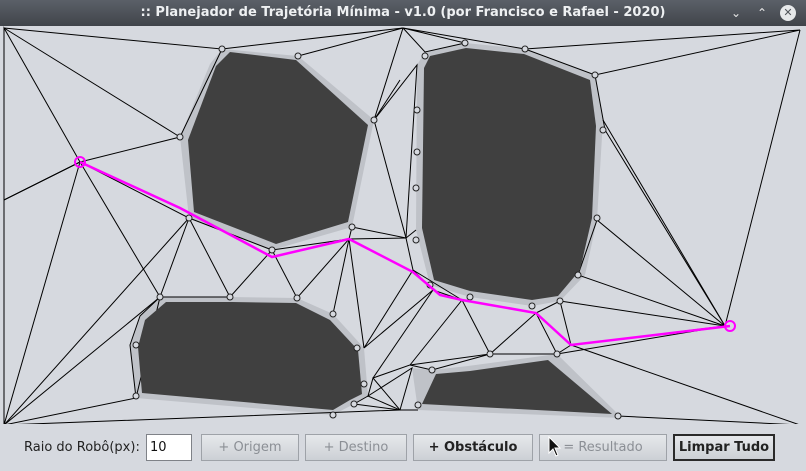 The height and width of the screenshot is (471, 806). Describe the element at coordinates (555, 446) in the screenshot. I see `mouse-cursor-icon` at that location.